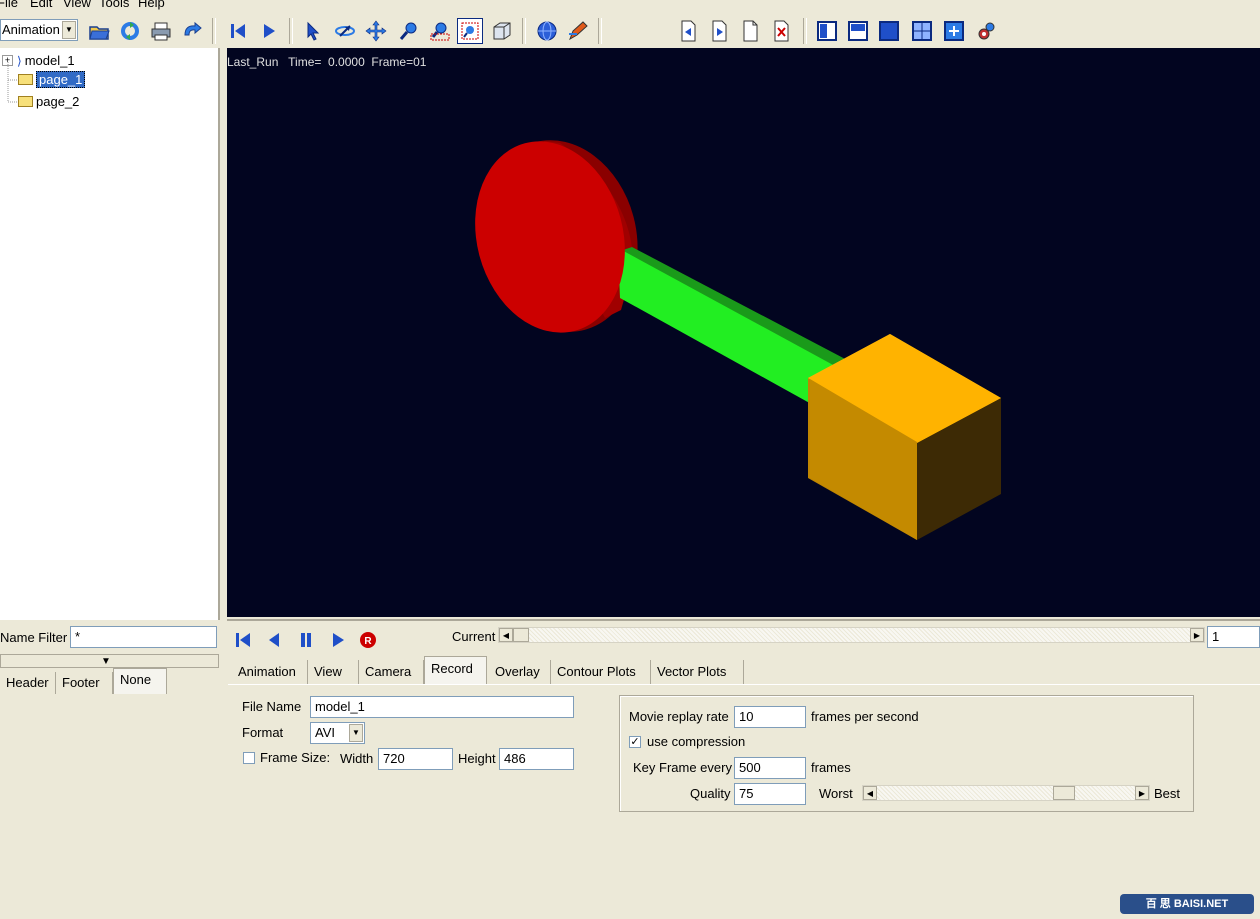 This screenshot has height=919, width=1260. What do you see at coordinates (1233, 637) in the screenshot?
I see `frame-number-input: 1` at bounding box center [1233, 637].